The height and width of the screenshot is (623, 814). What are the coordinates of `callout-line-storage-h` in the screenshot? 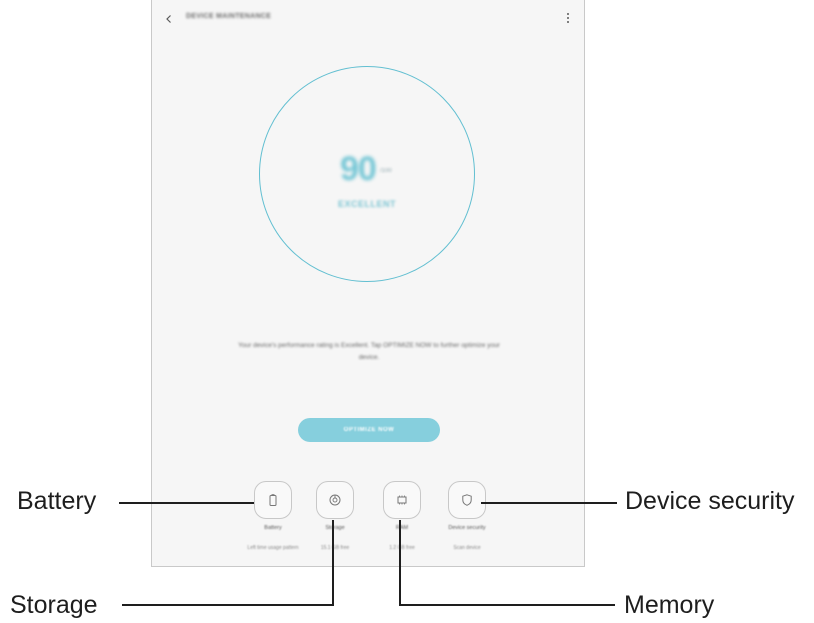 It's located at (228, 605).